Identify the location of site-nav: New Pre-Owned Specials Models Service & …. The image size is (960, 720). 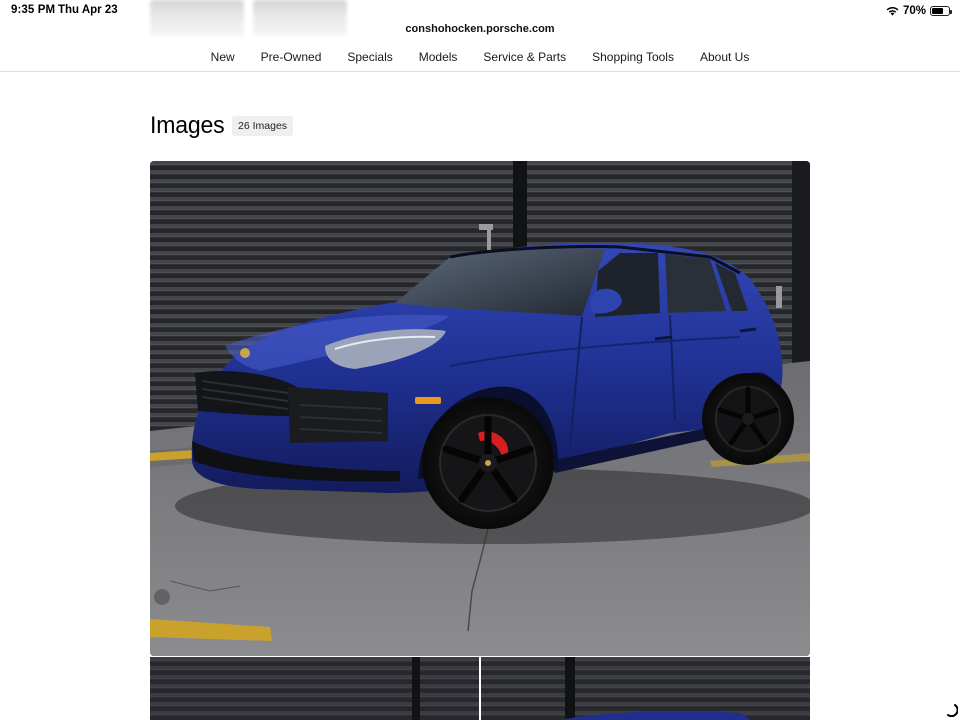
(480, 57).